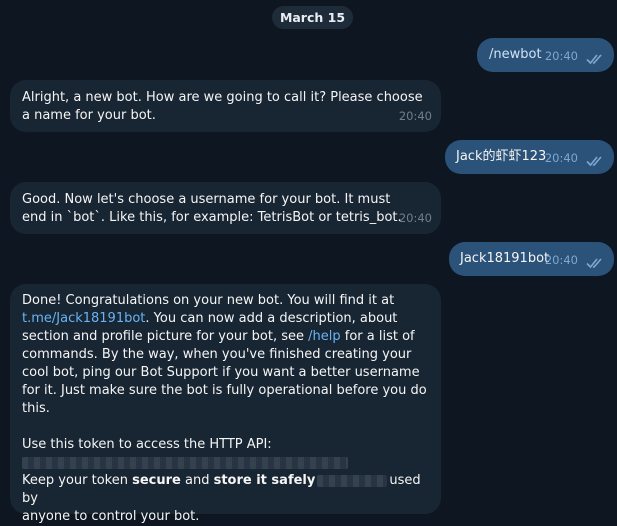 This screenshot has width=617, height=526. I want to click on message-text: anyone to control your bot., so click(111, 516).